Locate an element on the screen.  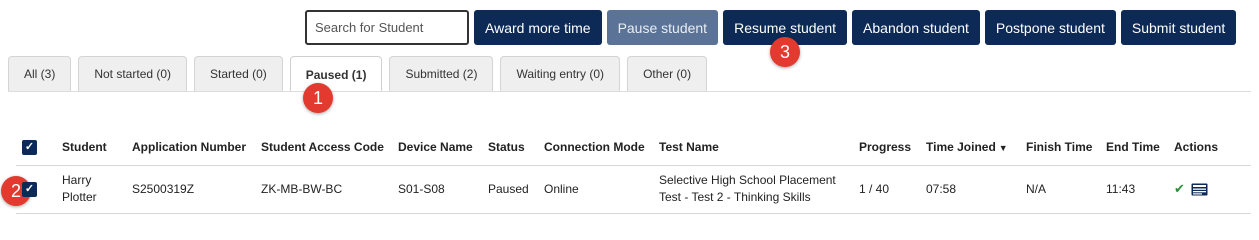
submit-student-button: Submit student is located at coordinates (1178, 27).